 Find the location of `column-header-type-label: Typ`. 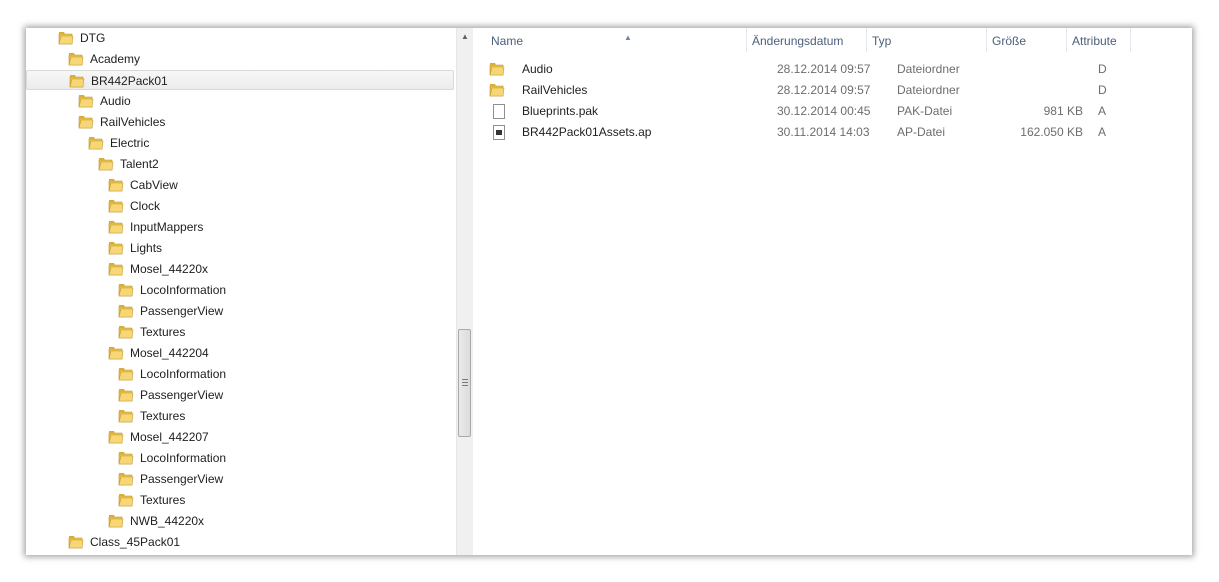

column-header-type-label: Typ is located at coordinates (882, 41).